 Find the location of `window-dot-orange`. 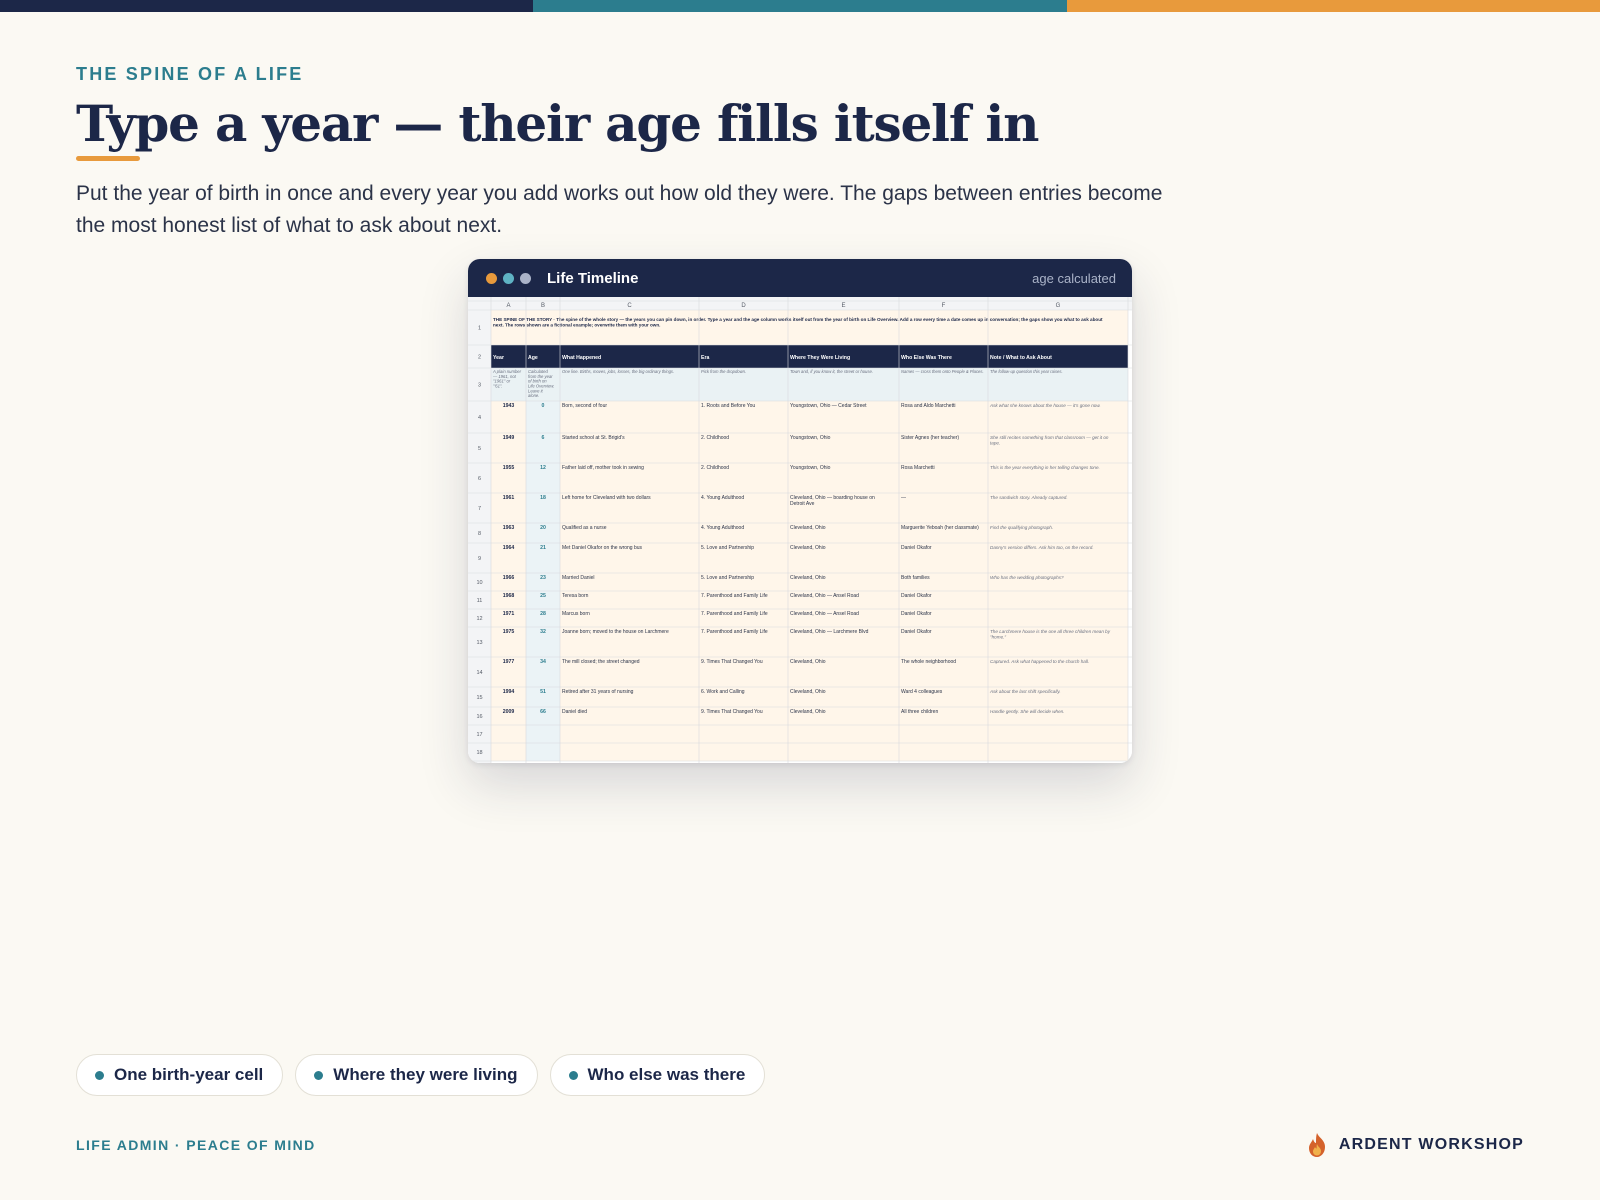

window-dot-orange is located at coordinates (491, 278).